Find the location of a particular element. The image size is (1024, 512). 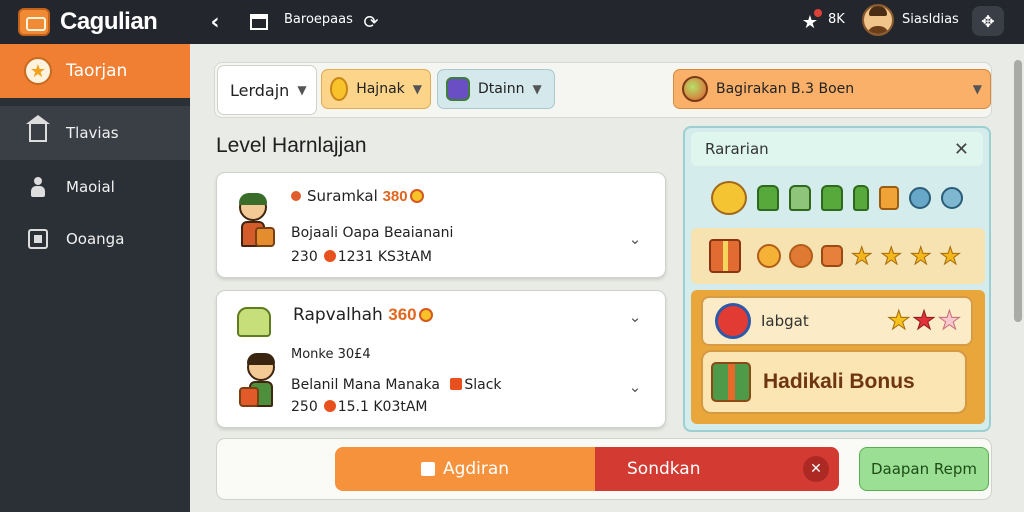

sidebar-item-label: Ooanga is located at coordinates (95, 239).